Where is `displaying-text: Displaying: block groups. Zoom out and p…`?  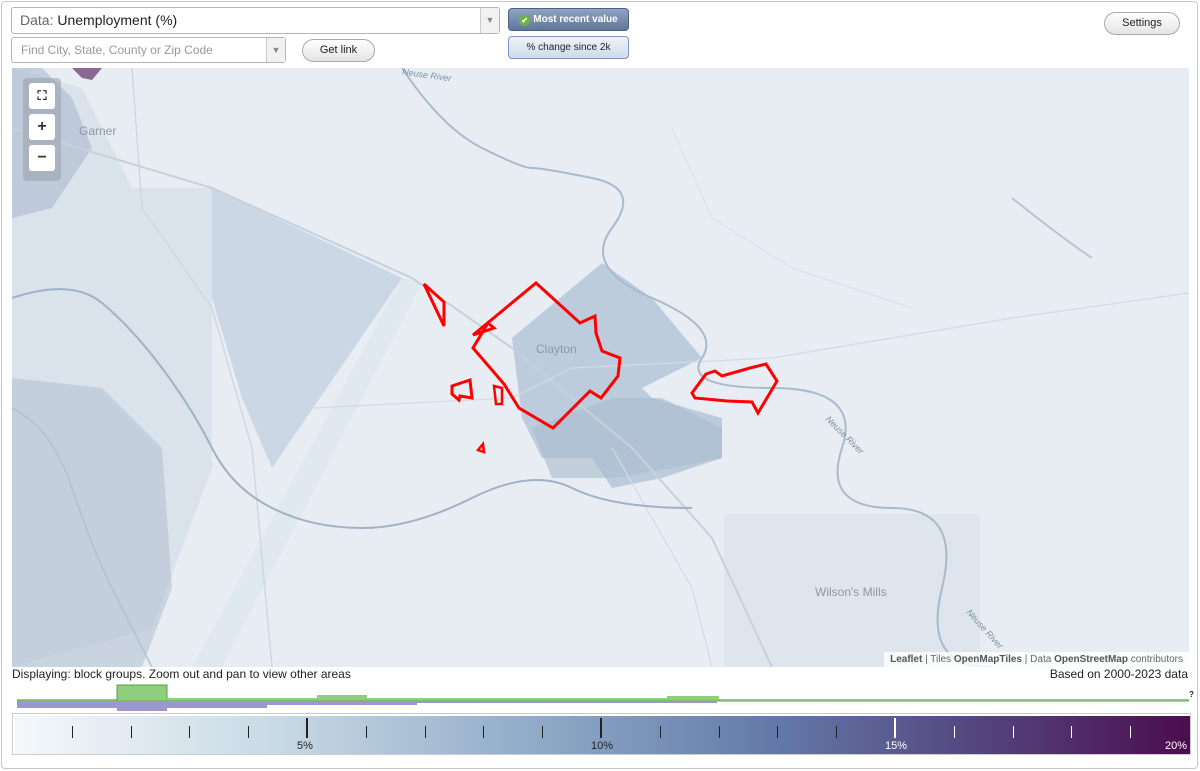 displaying-text: Displaying: block groups. Zoom out and p… is located at coordinates (181, 674).